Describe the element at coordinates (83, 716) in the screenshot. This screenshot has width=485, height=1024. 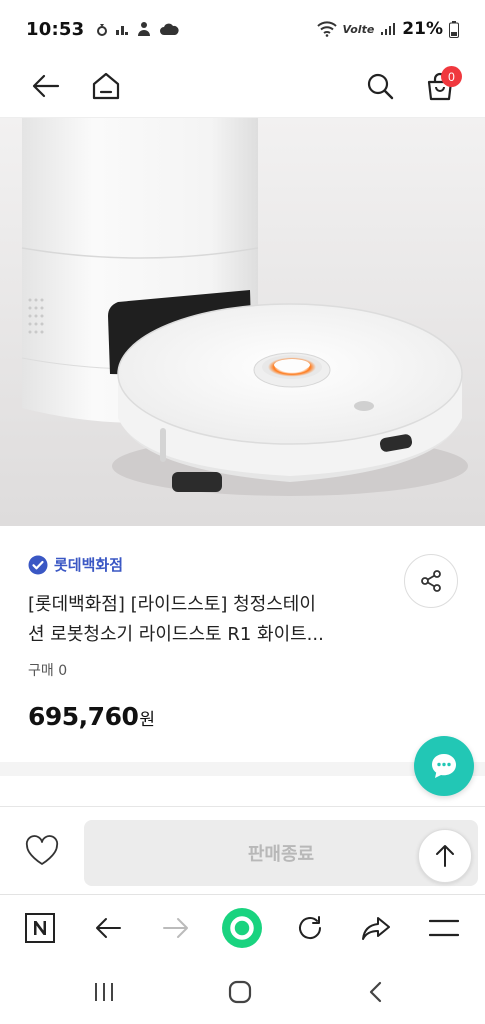
I see `price-value: 695,760` at that location.